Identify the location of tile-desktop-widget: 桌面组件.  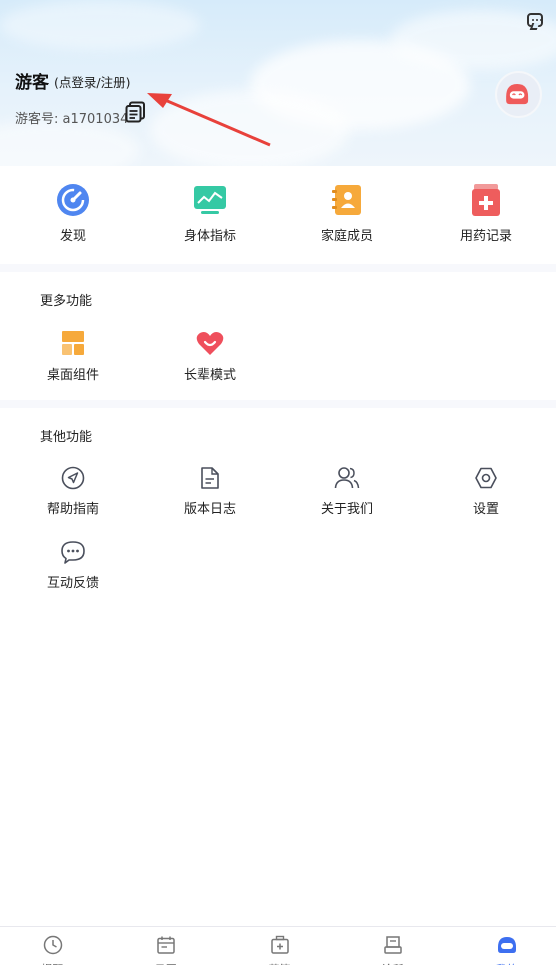
(73, 356).